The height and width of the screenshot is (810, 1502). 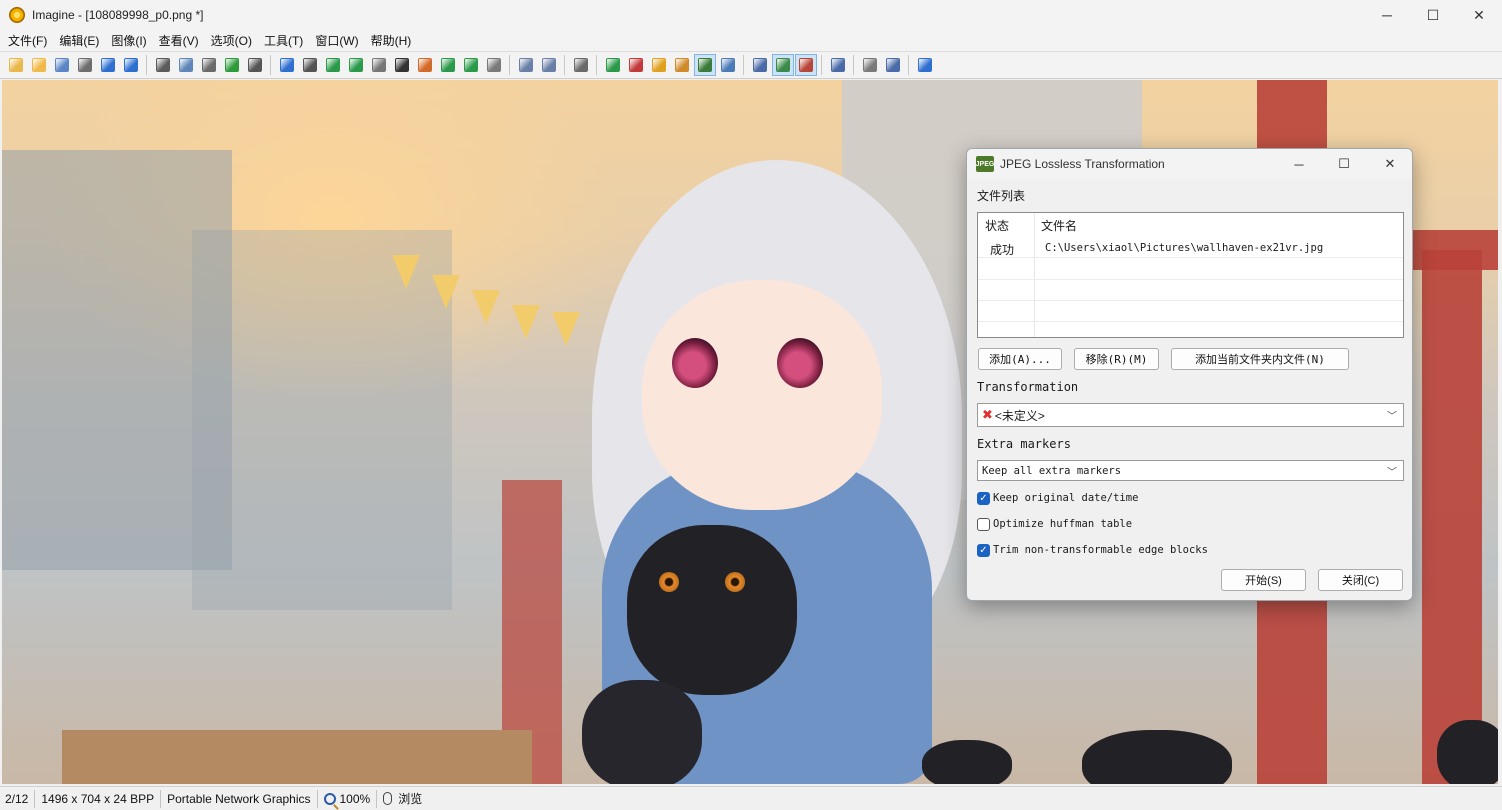 What do you see at coordinates (760, 65) in the screenshot?
I see `monitor-button` at bounding box center [760, 65].